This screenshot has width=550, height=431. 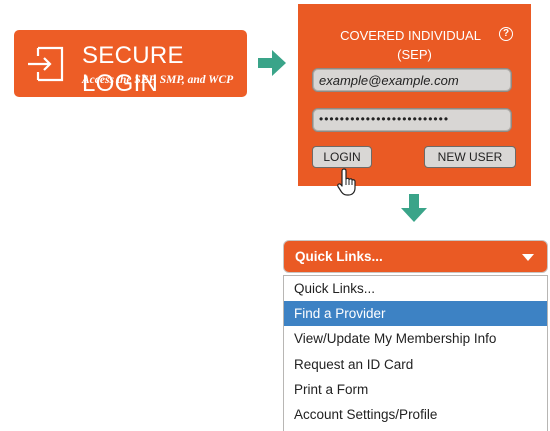 I want to click on option-account-settings: Account Settings/Profile, so click(x=415, y=414).